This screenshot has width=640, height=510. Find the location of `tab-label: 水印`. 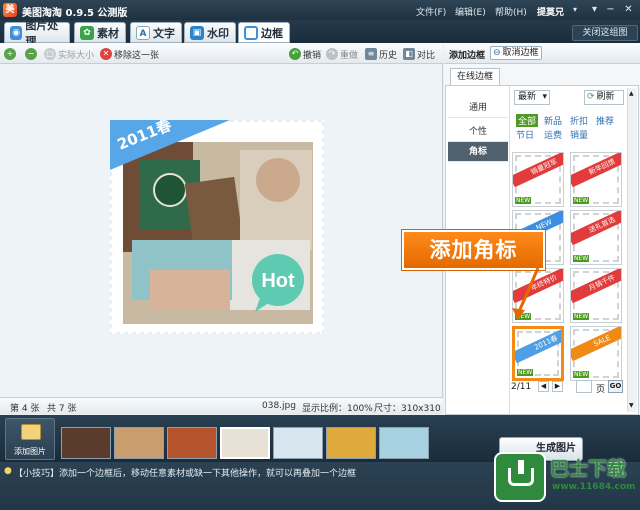

tab-label: 水印 is located at coordinates (218, 33).